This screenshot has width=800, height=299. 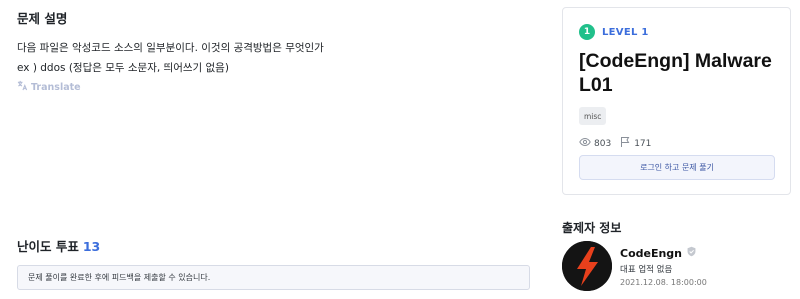 I want to click on author-name: CodeEngn, so click(x=658, y=253).